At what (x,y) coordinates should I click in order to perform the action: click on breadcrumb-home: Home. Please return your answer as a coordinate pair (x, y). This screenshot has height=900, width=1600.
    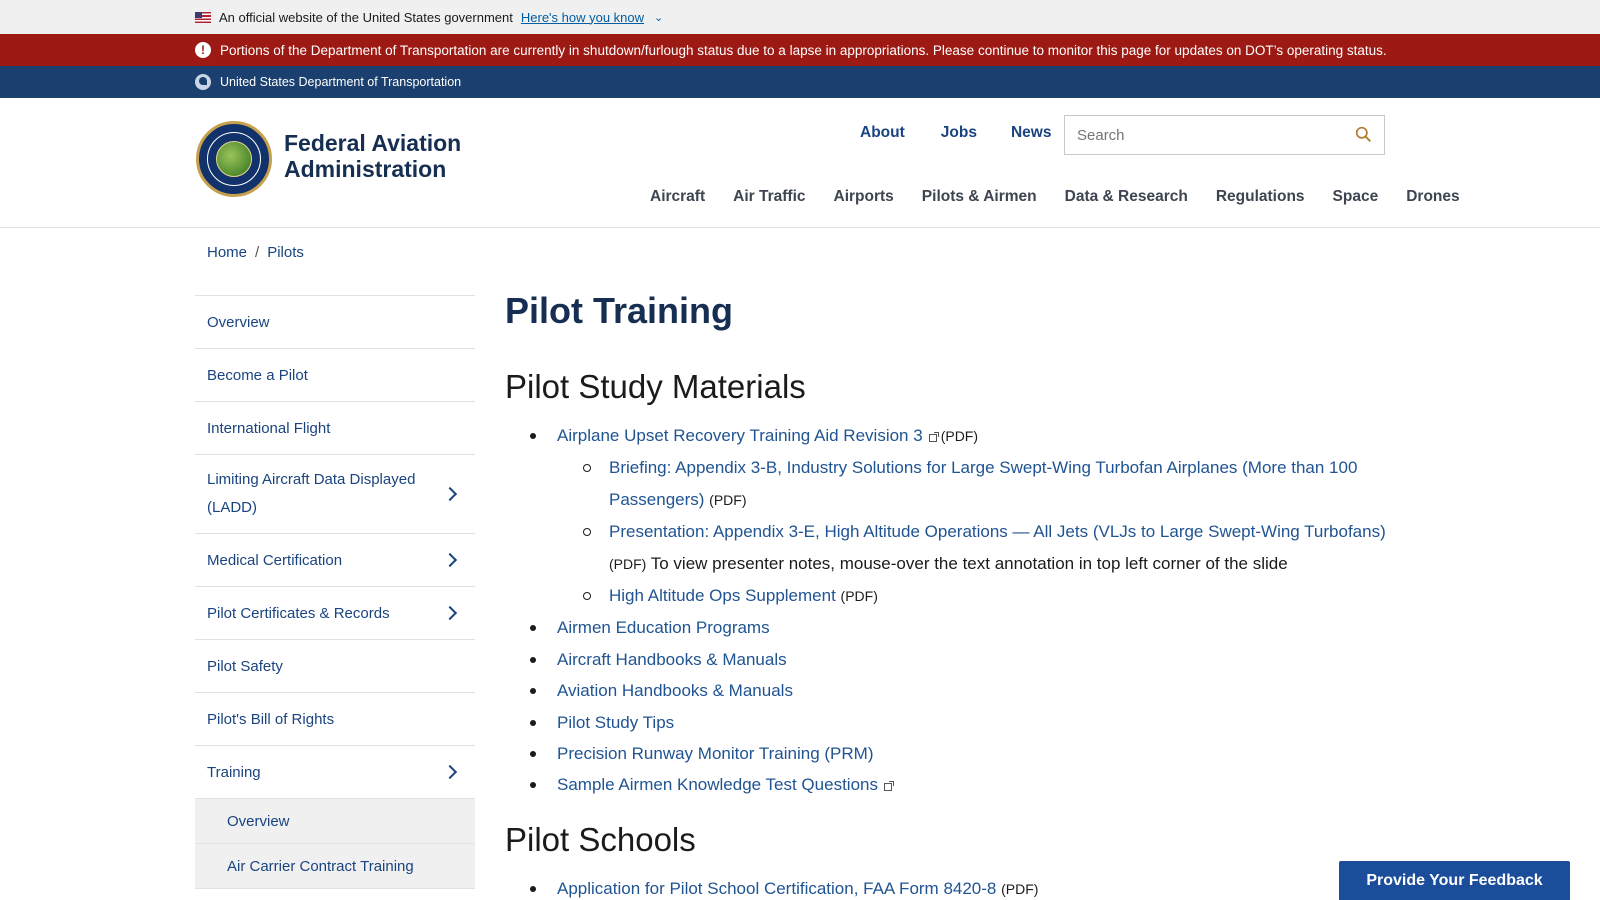
    Looking at the image, I should click on (227, 252).